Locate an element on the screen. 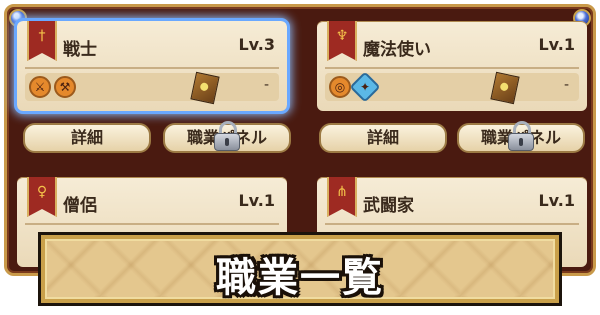  job-equipment-row: ◎ ✦ - is located at coordinates (452, 88).